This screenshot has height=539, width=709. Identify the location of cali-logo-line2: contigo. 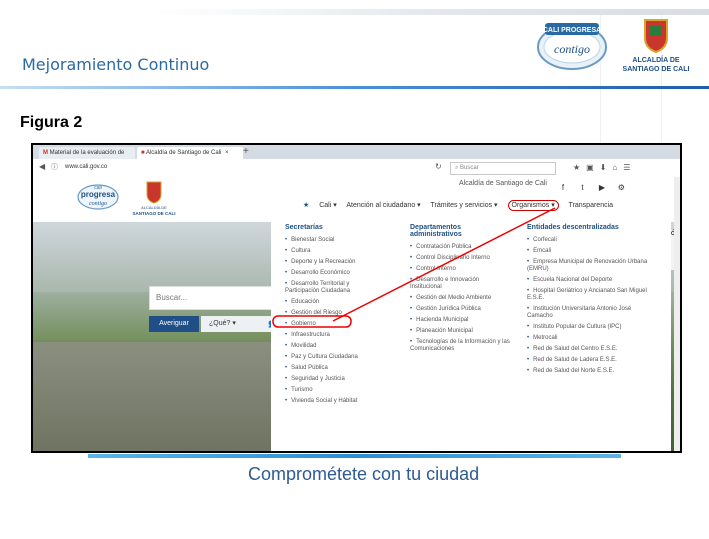
(572, 49).